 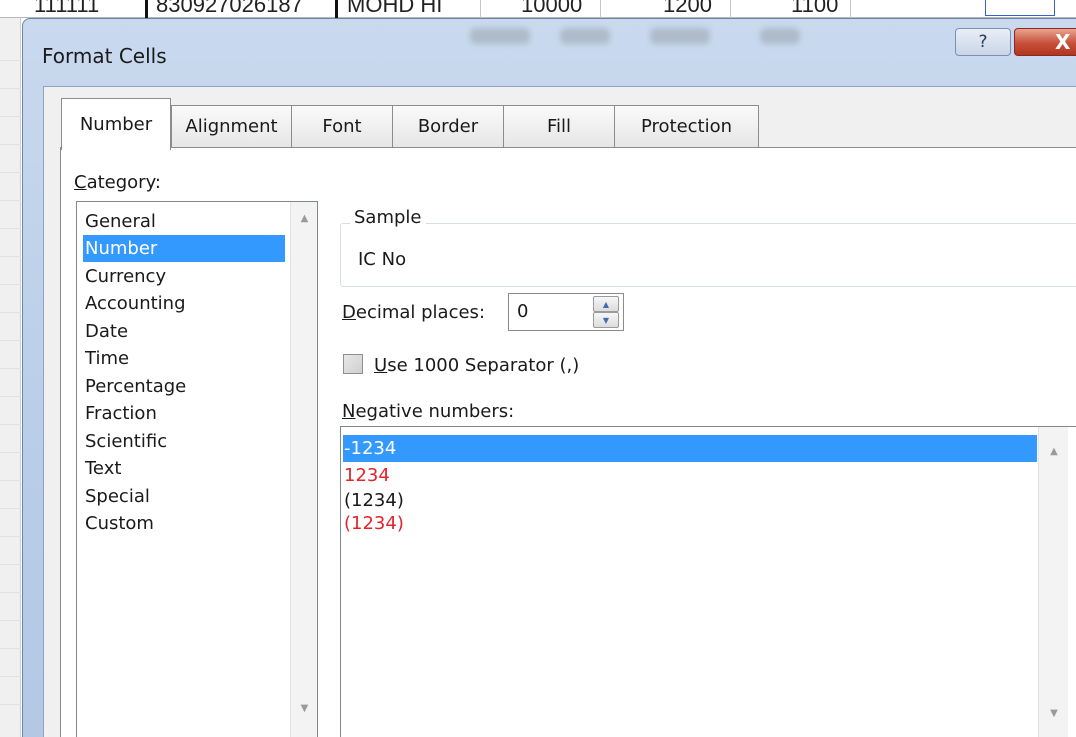 I want to click on tab-number: Number, so click(x=116, y=124).